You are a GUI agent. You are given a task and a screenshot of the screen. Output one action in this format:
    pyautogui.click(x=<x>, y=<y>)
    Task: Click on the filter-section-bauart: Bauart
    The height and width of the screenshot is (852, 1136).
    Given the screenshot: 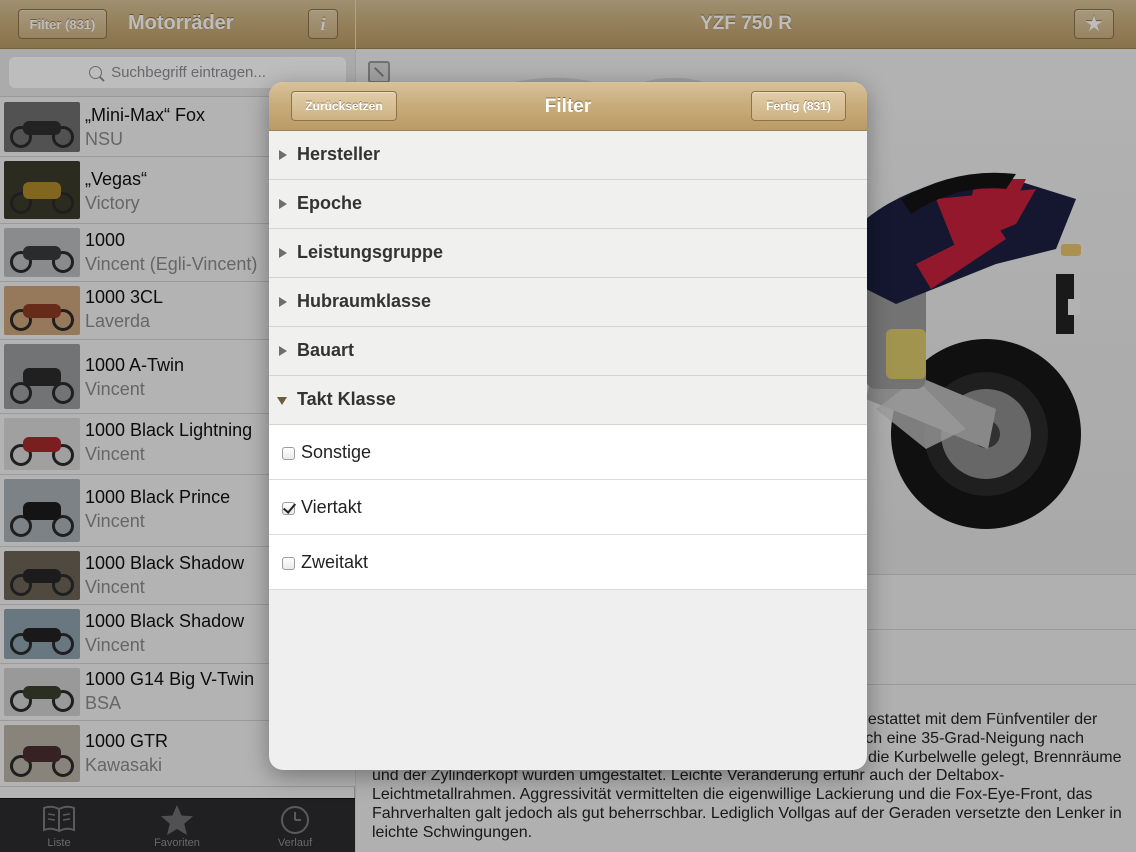 What is the action you would take?
    pyautogui.click(x=568, y=351)
    